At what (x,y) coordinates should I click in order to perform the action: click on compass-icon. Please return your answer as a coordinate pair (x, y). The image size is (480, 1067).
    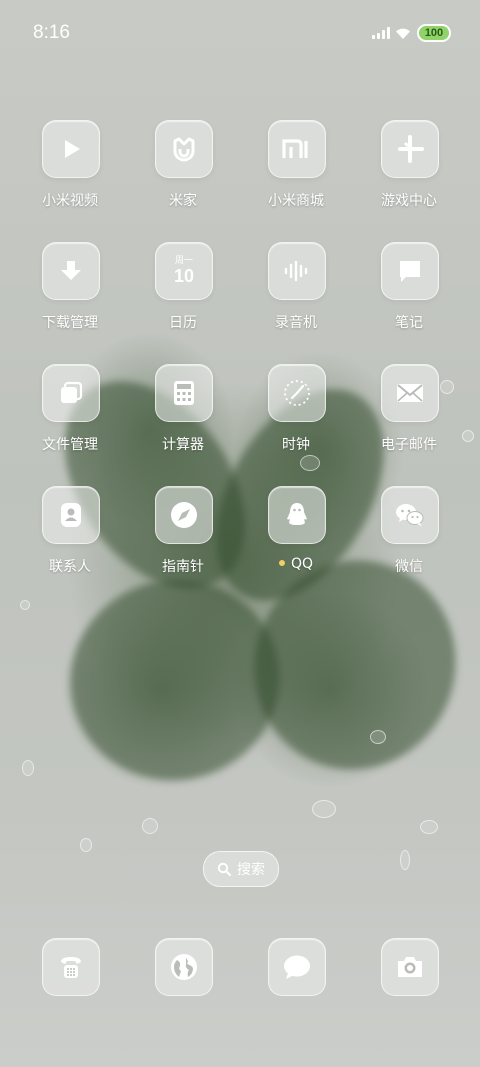
    Looking at the image, I should click on (184, 515).